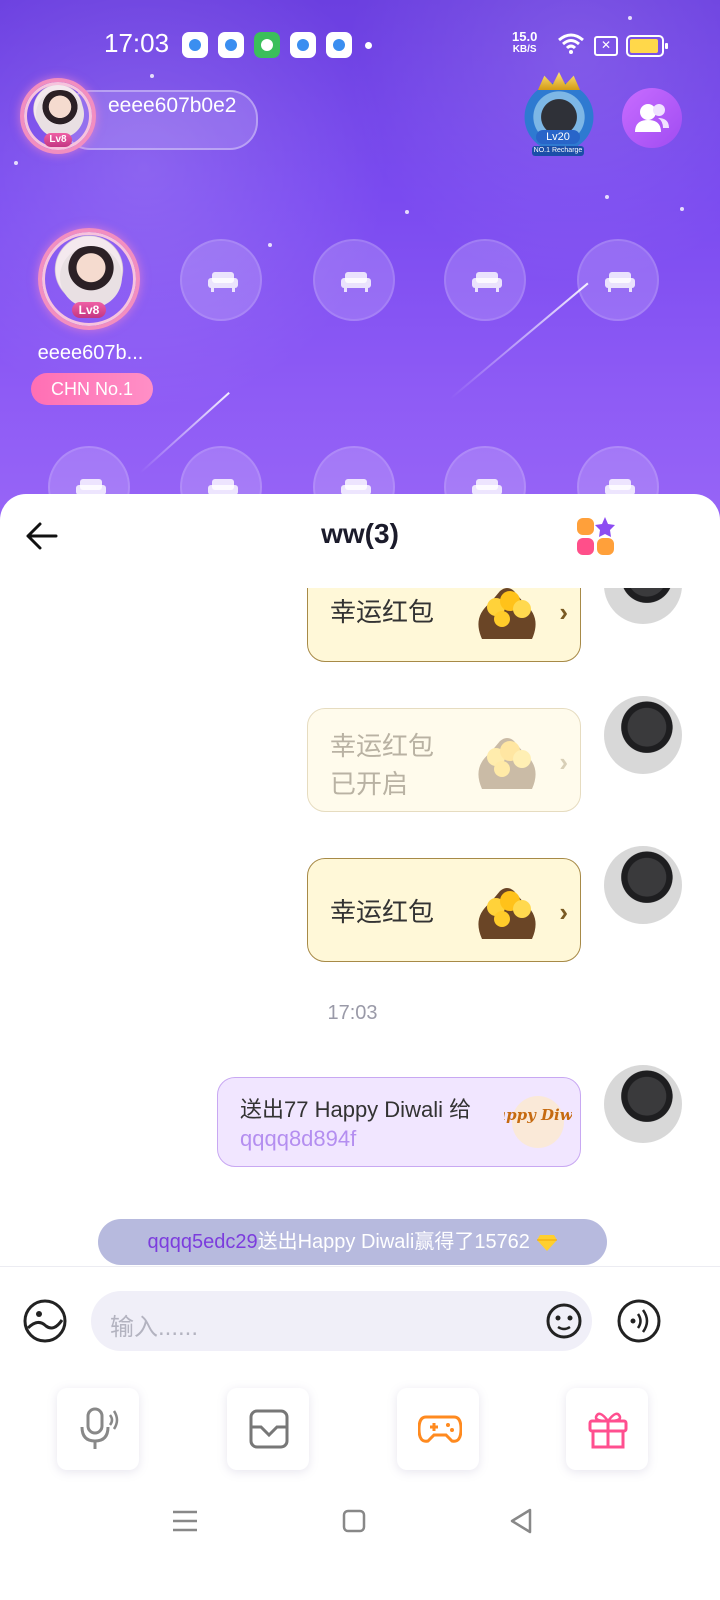 The width and height of the screenshot is (720, 1600). I want to click on mic-icon, so click(99, 1428).